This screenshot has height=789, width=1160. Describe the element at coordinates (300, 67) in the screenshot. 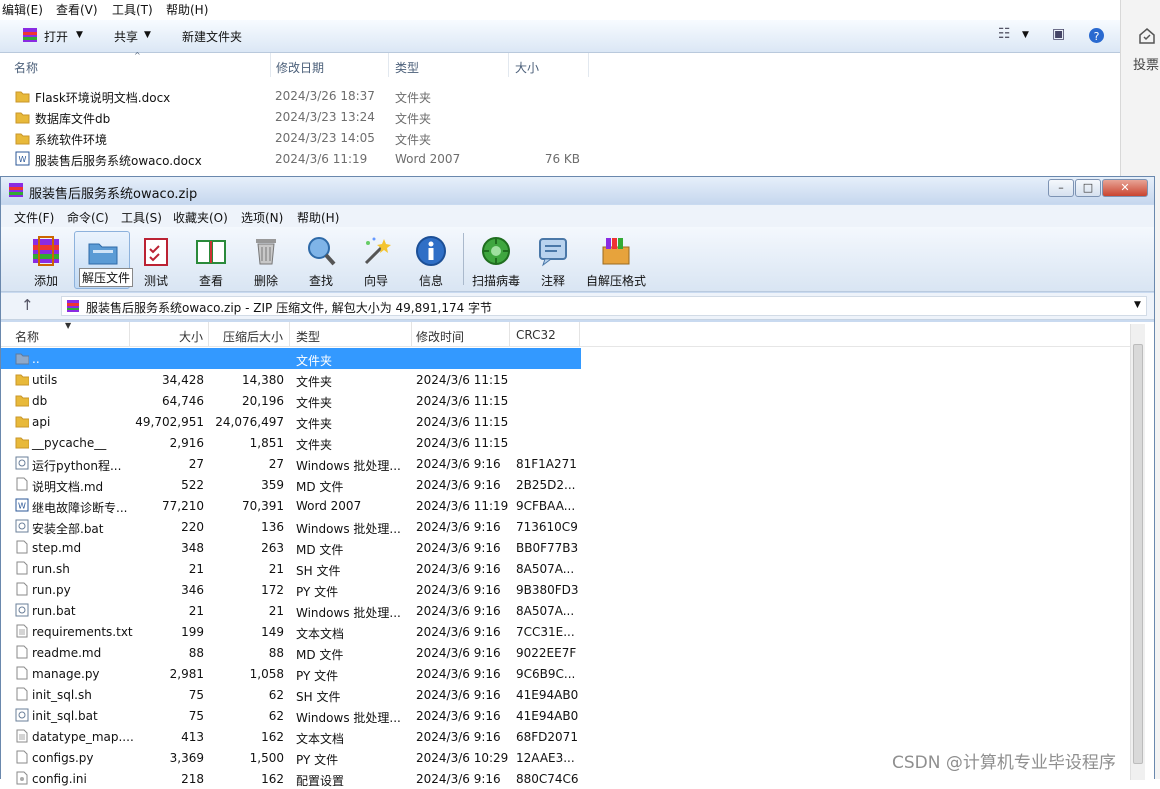

I see `col-date: 修改日期` at that location.